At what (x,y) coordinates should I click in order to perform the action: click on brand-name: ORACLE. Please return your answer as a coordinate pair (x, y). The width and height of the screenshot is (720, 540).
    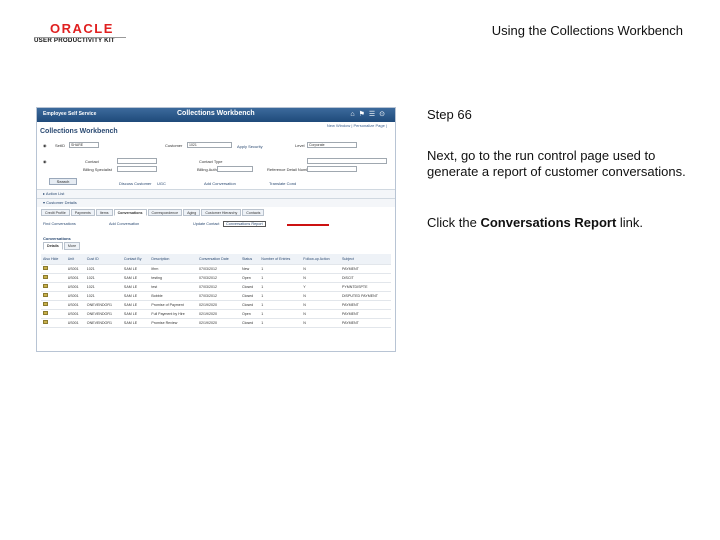
    Looking at the image, I should click on (82, 28).